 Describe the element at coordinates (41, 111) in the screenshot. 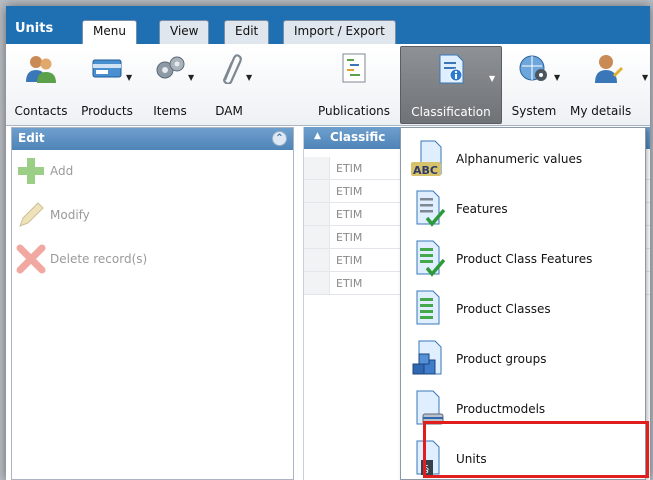

I see `ribbon-contacts-label: Contacts` at that location.